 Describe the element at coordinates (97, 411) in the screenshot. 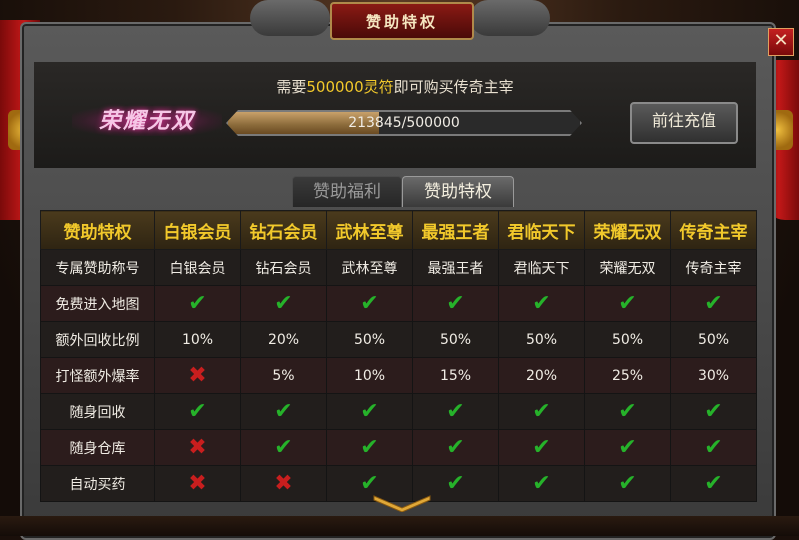

I see `row-label: 随身回收` at that location.